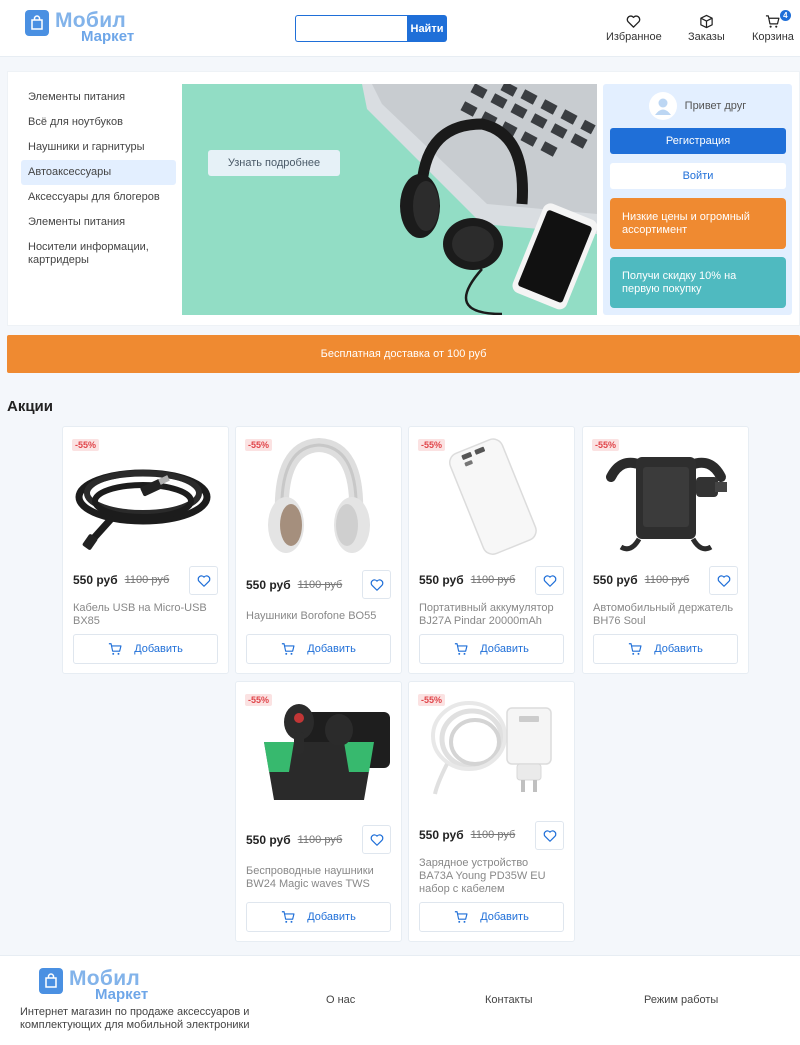 Image resolution: width=800 pixels, height=1045 pixels. I want to click on product-name: Наушники Borofone BO55, so click(318, 616).